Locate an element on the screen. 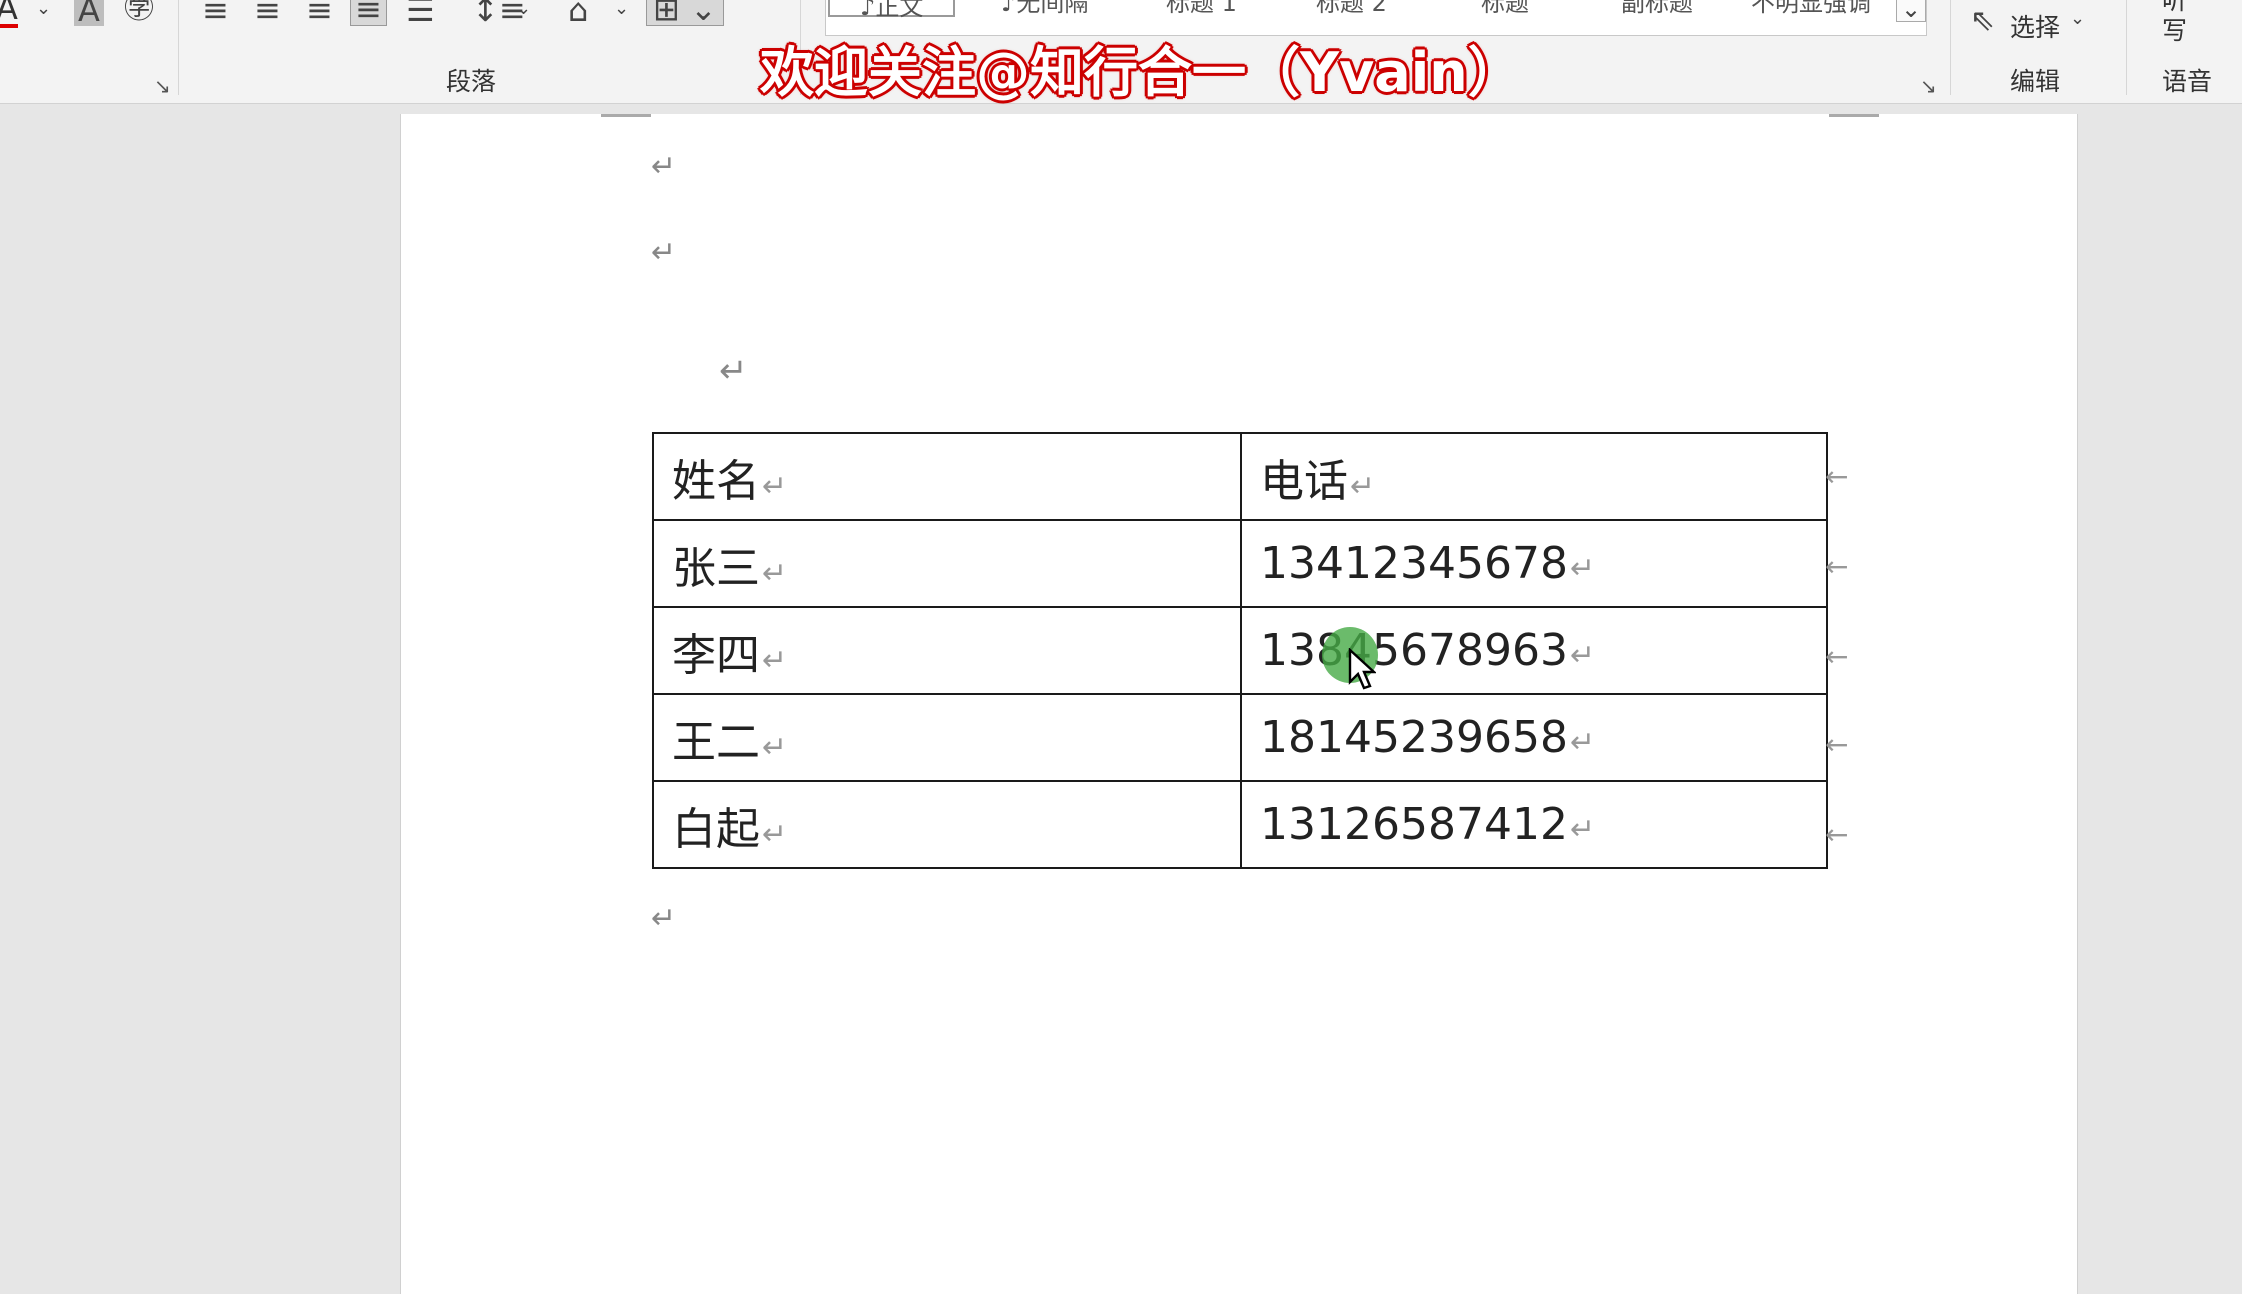  shading-icon: ⌂ is located at coordinates (578, 13).